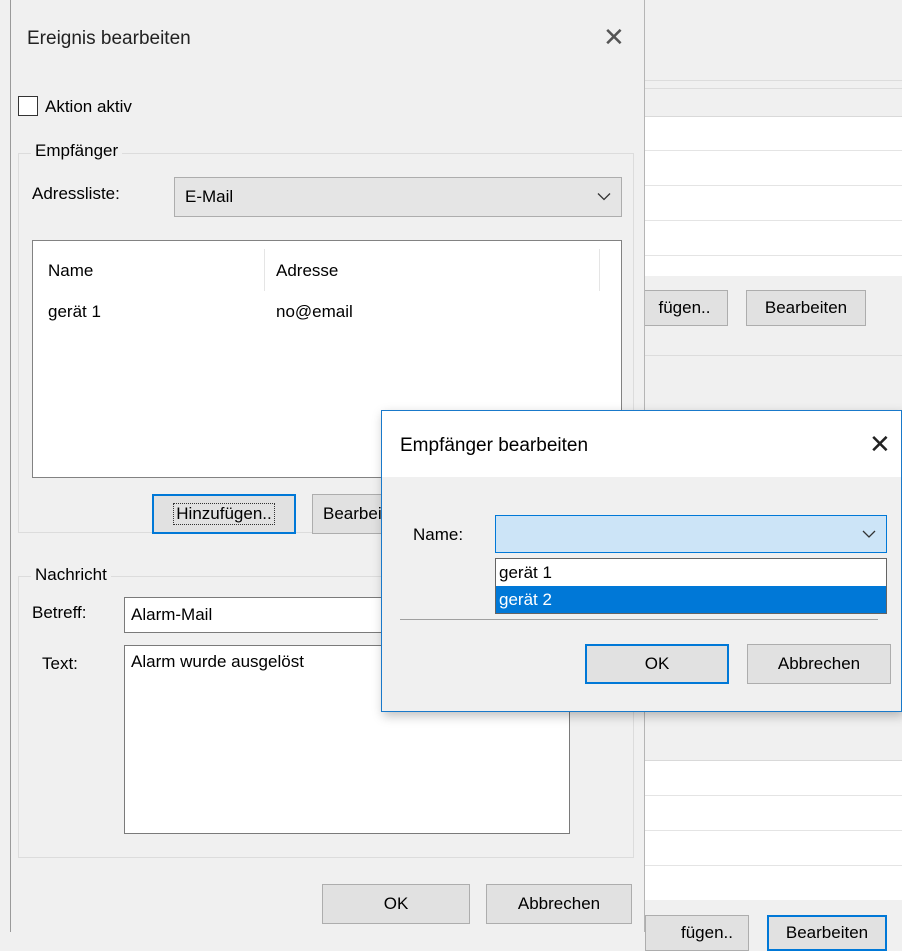 This screenshot has width=902, height=951. I want to click on name-dropdown-list: gerät 1 gerät 2, so click(691, 586).